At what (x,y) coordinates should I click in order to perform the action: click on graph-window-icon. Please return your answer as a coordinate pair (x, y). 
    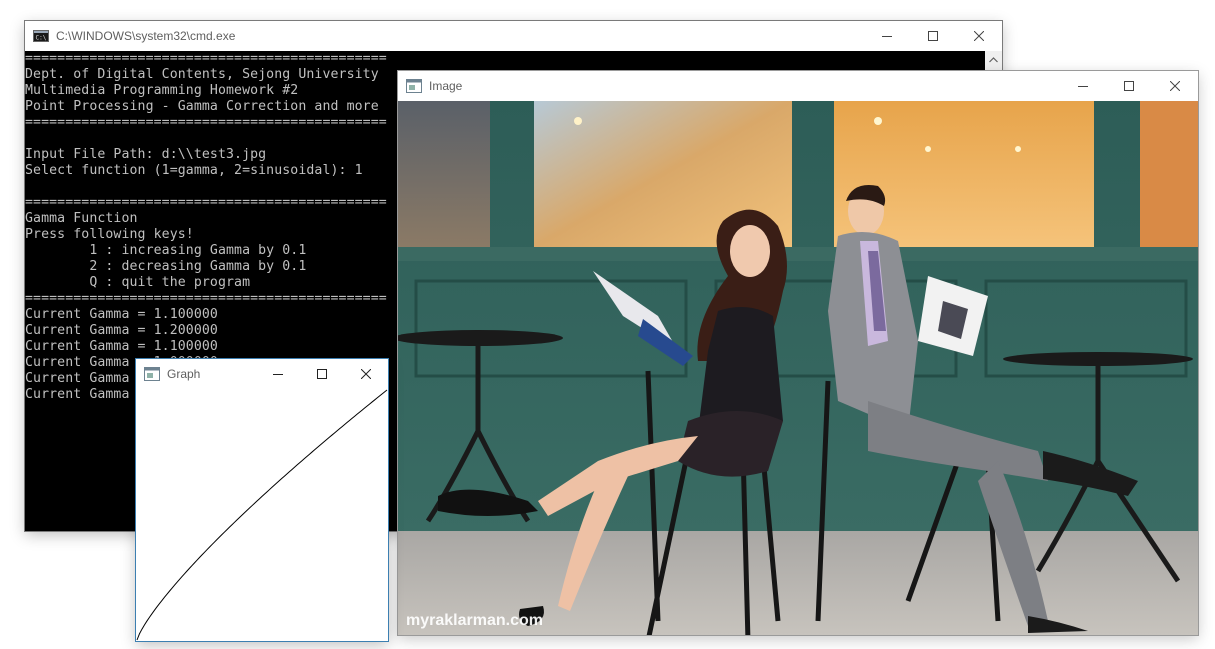
    Looking at the image, I should click on (152, 374).